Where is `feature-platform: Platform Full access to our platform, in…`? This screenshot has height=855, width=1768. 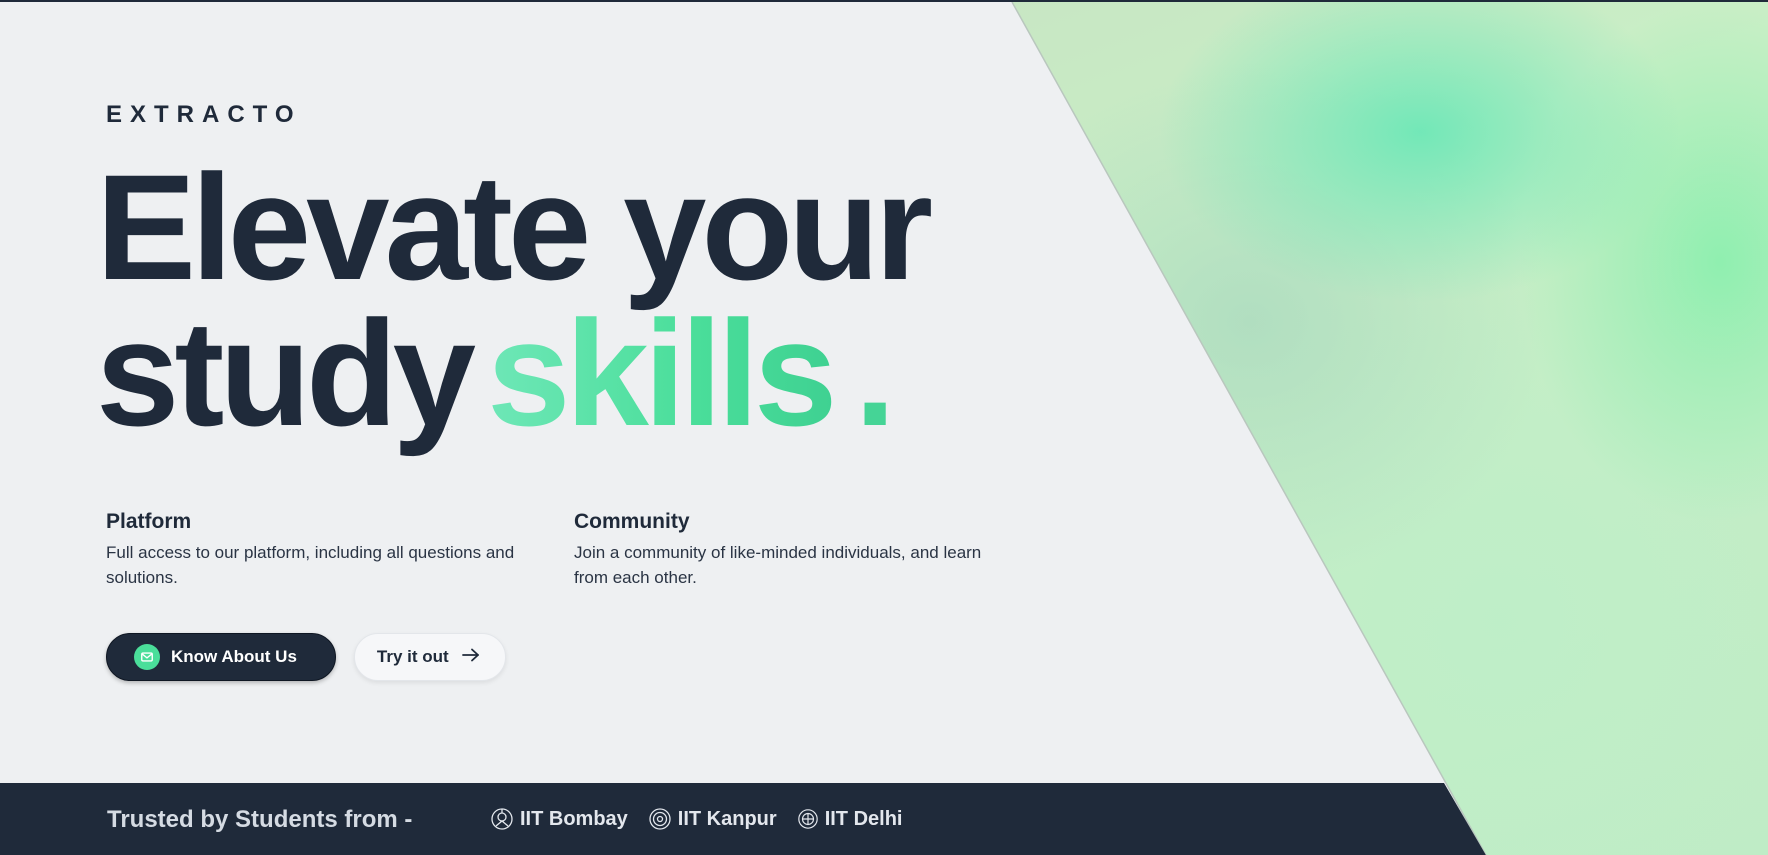
feature-platform: Platform Full access to our platform, in… is located at coordinates (316, 550).